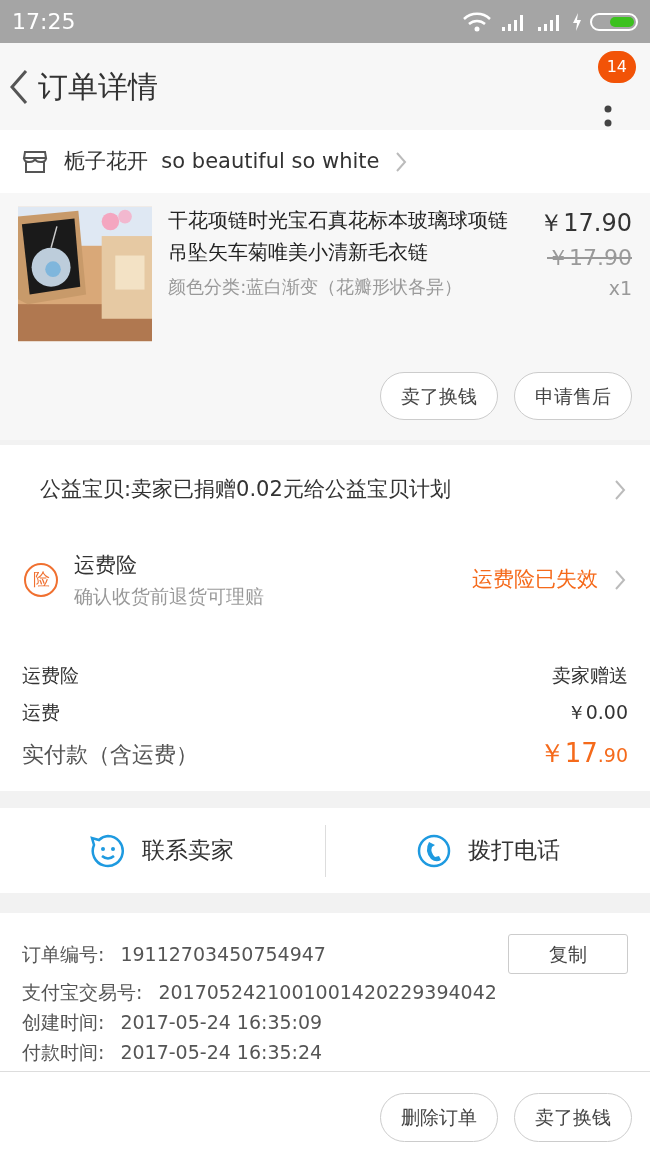 This screenshot has height=1155, width=650. What do you see at coordinates (327, 992) in the screenshot?
I see `info-value: 2017052421001001420229394042` at bounding box center [327, 992].